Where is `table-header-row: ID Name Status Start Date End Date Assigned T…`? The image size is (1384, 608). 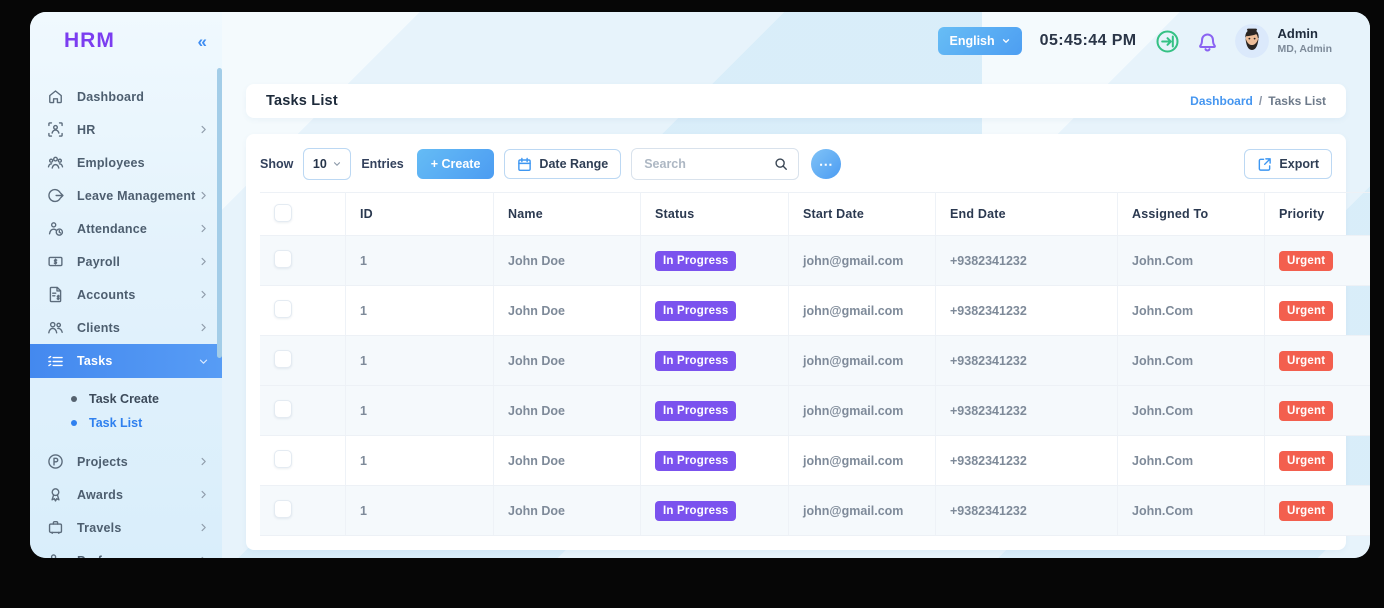
table-header-row: ID Name Status Start Date End Date Assigned T… is located at coordinates (815, 214).